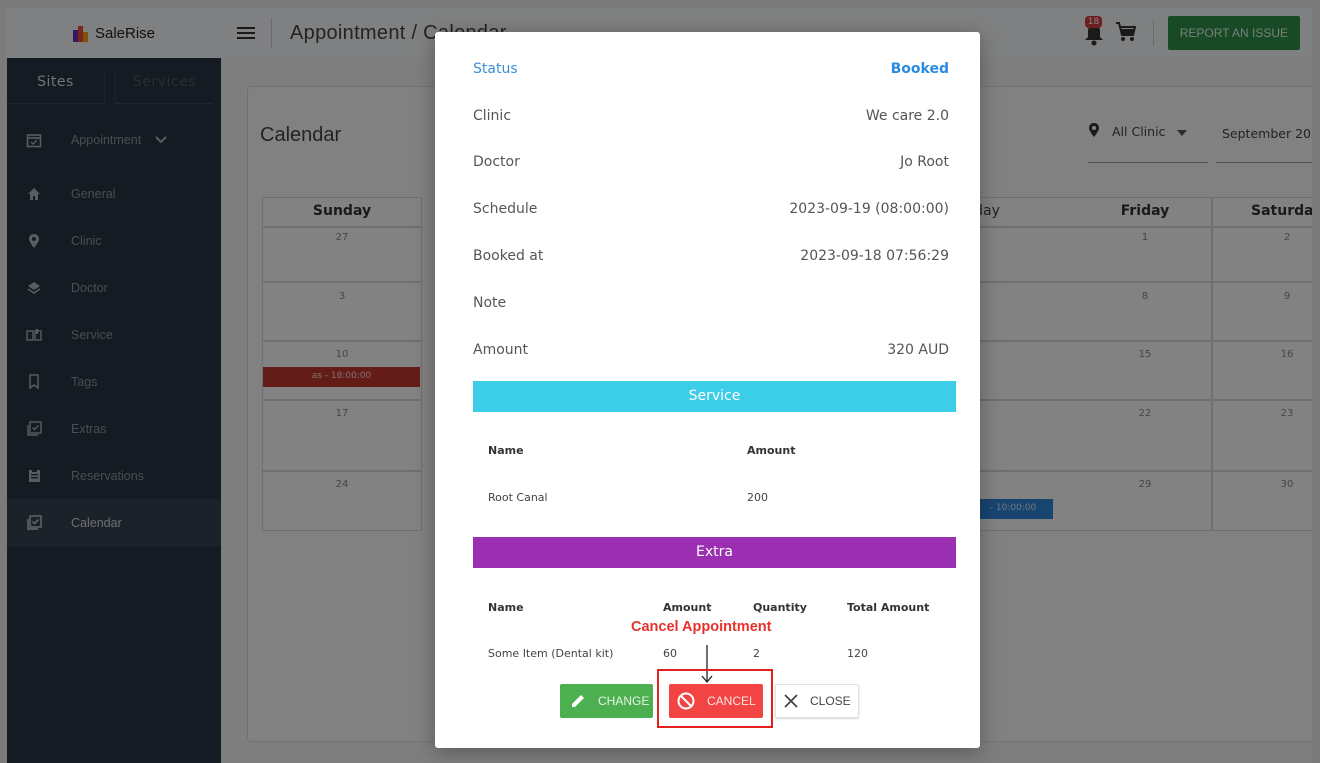 Image resolution: width=1320 pixels, height=763 pixels. Describe the element at coordinates (715, 698) in the screenshot. I see `cancel-highlight-box` at that location.